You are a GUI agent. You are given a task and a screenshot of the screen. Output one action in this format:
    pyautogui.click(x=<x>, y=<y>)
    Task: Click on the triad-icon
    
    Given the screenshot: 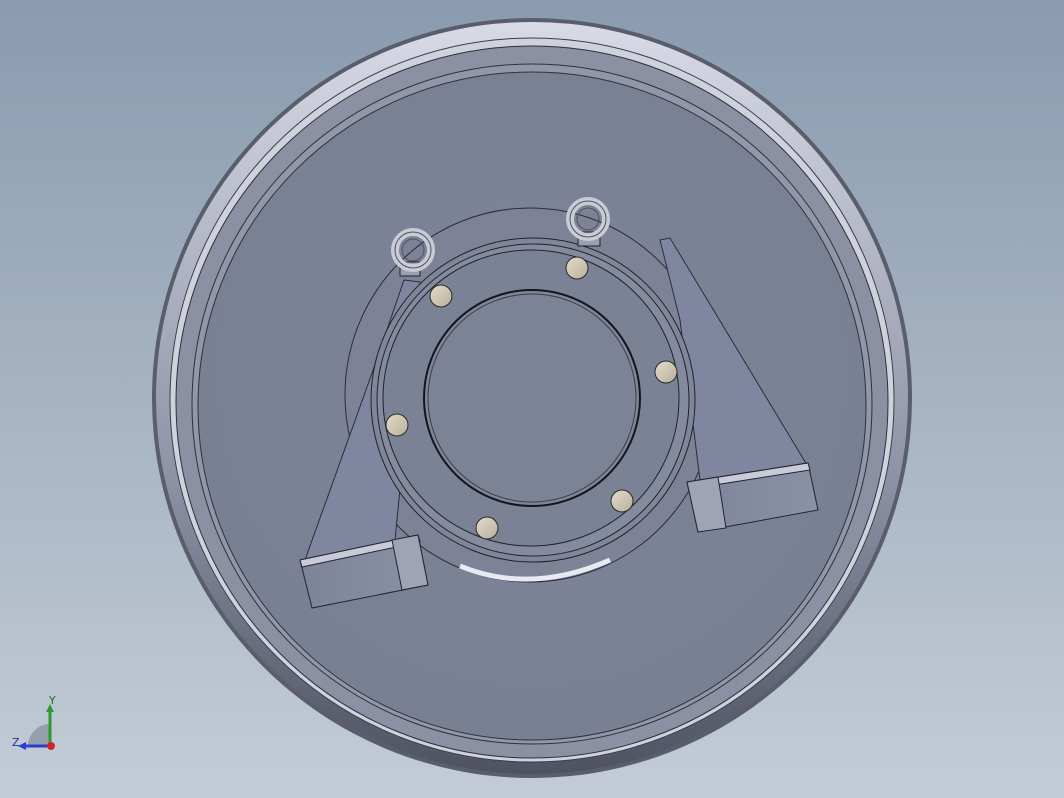 What is the action you would take?
    pyautogui.click(x=36, y=727)
    